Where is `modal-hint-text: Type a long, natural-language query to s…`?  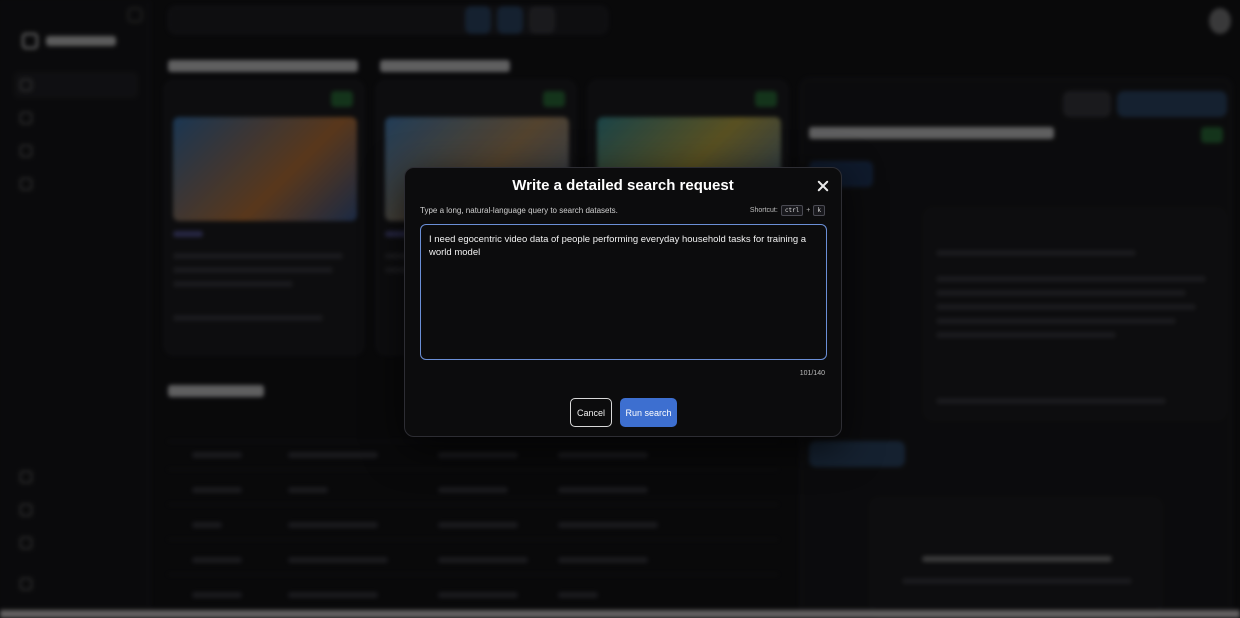
modal-hint-text: Type a long, natural-language query to s… is located at coordinates (519, 210).